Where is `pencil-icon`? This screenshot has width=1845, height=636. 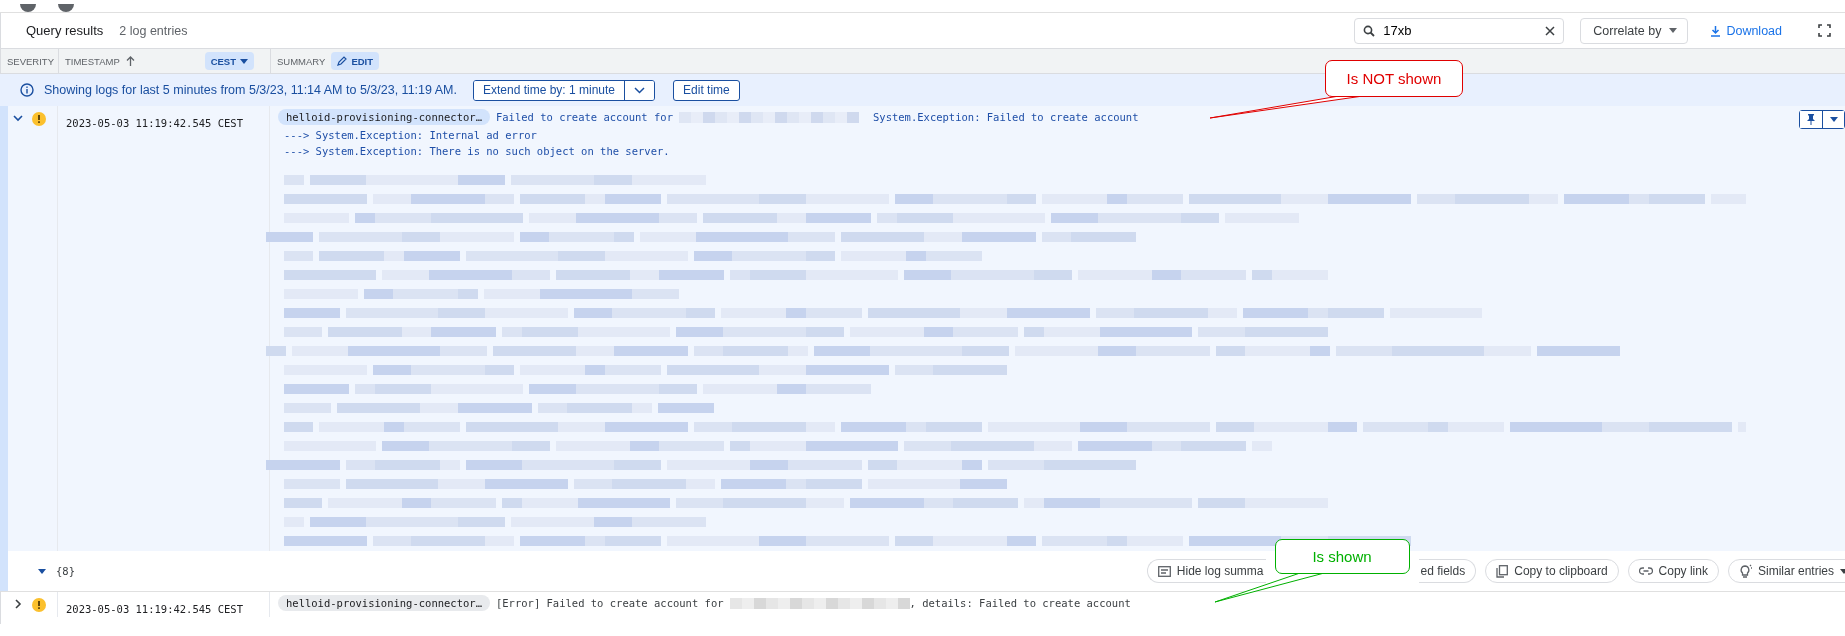 pencil-icon is located at coordinates (342, 61).